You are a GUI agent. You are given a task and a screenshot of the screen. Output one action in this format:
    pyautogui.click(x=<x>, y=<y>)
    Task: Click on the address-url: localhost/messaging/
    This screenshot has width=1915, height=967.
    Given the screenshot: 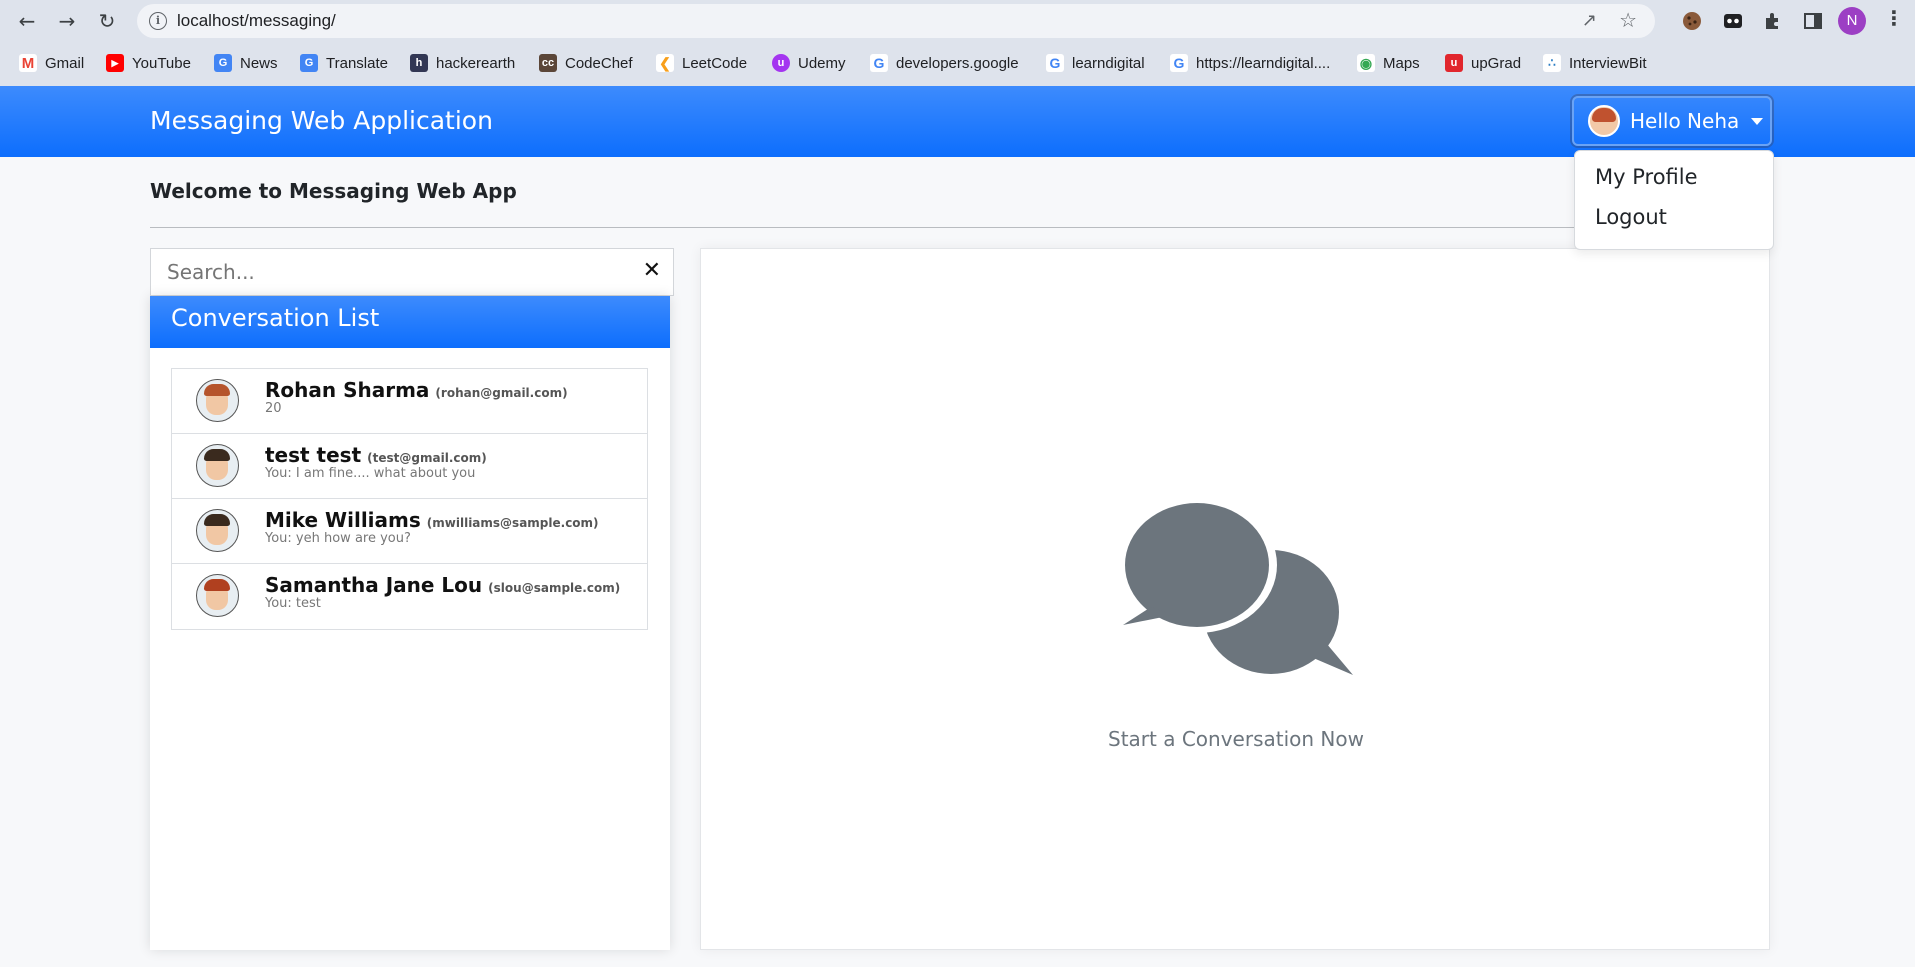 What is the action you would take?
    pyautogui.click(x=256, y=21)
    